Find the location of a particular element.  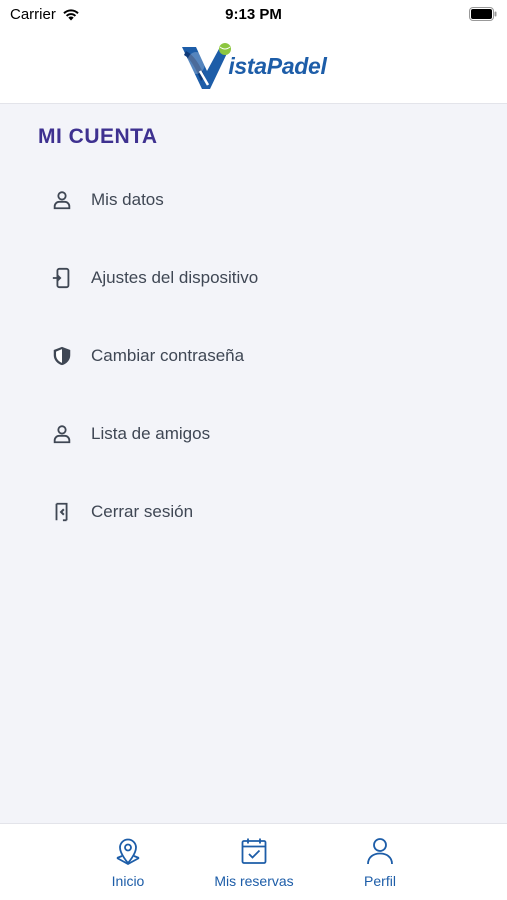

tab-mis-reservas: Mis reservas is located at coordinates (254, 865).